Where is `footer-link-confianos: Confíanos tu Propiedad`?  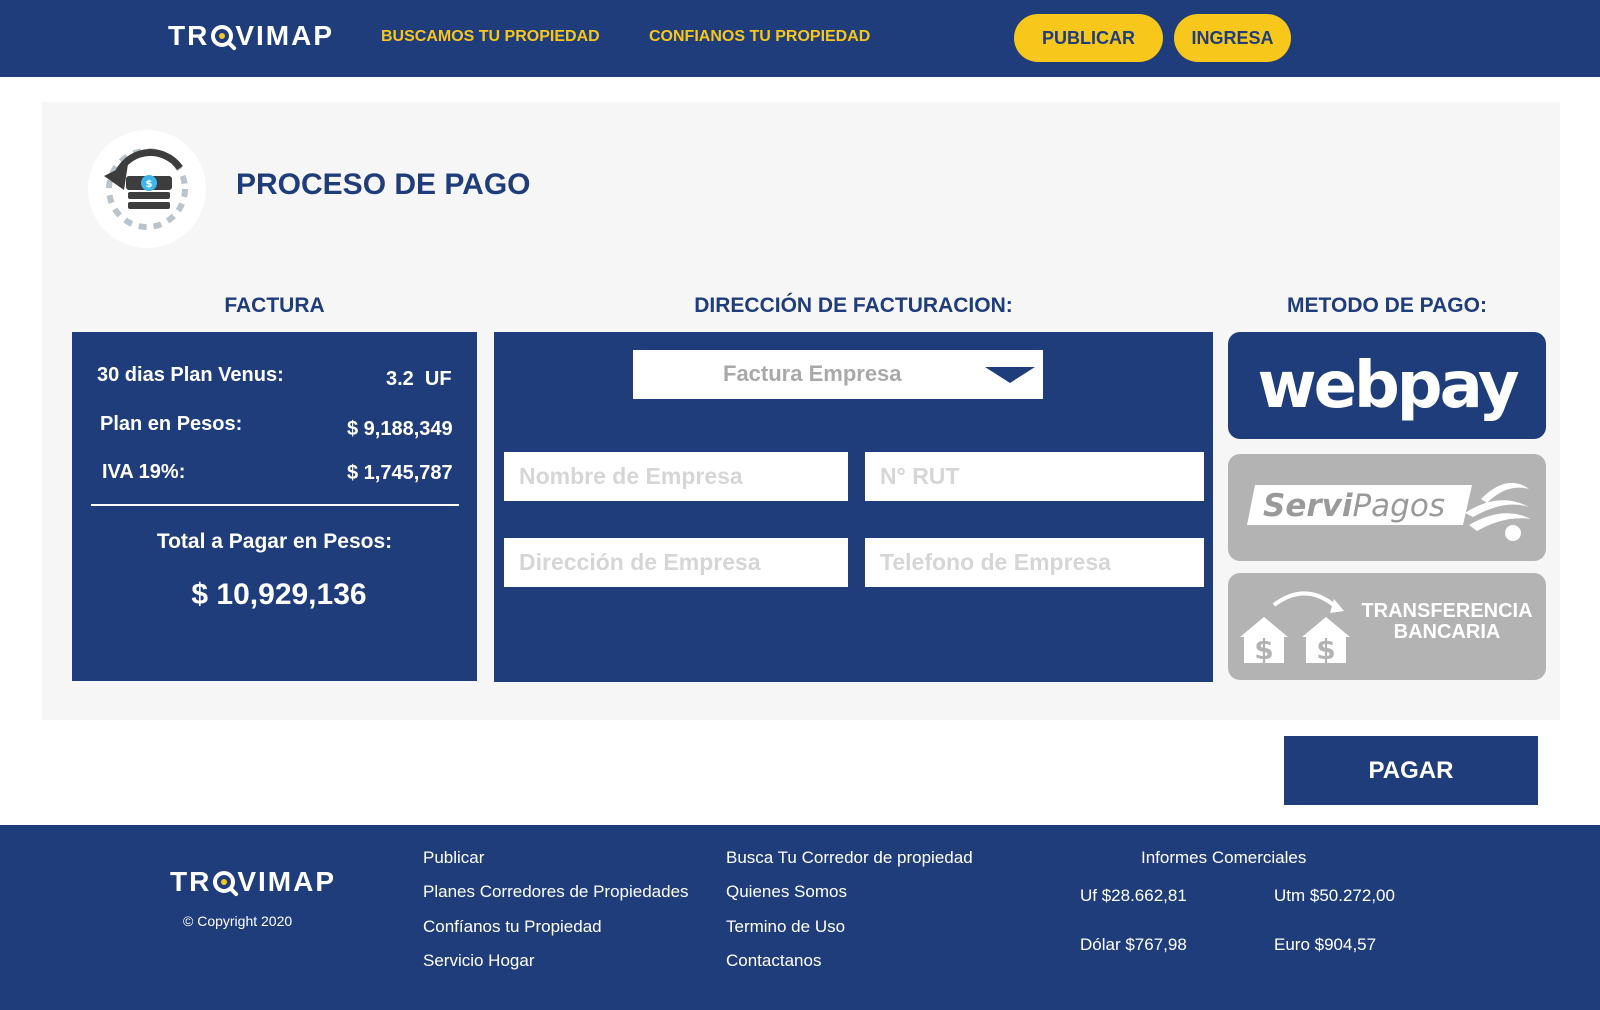
footer-link-confianos: Confíanos tu Propiedad is located at coordinates (512, 927).